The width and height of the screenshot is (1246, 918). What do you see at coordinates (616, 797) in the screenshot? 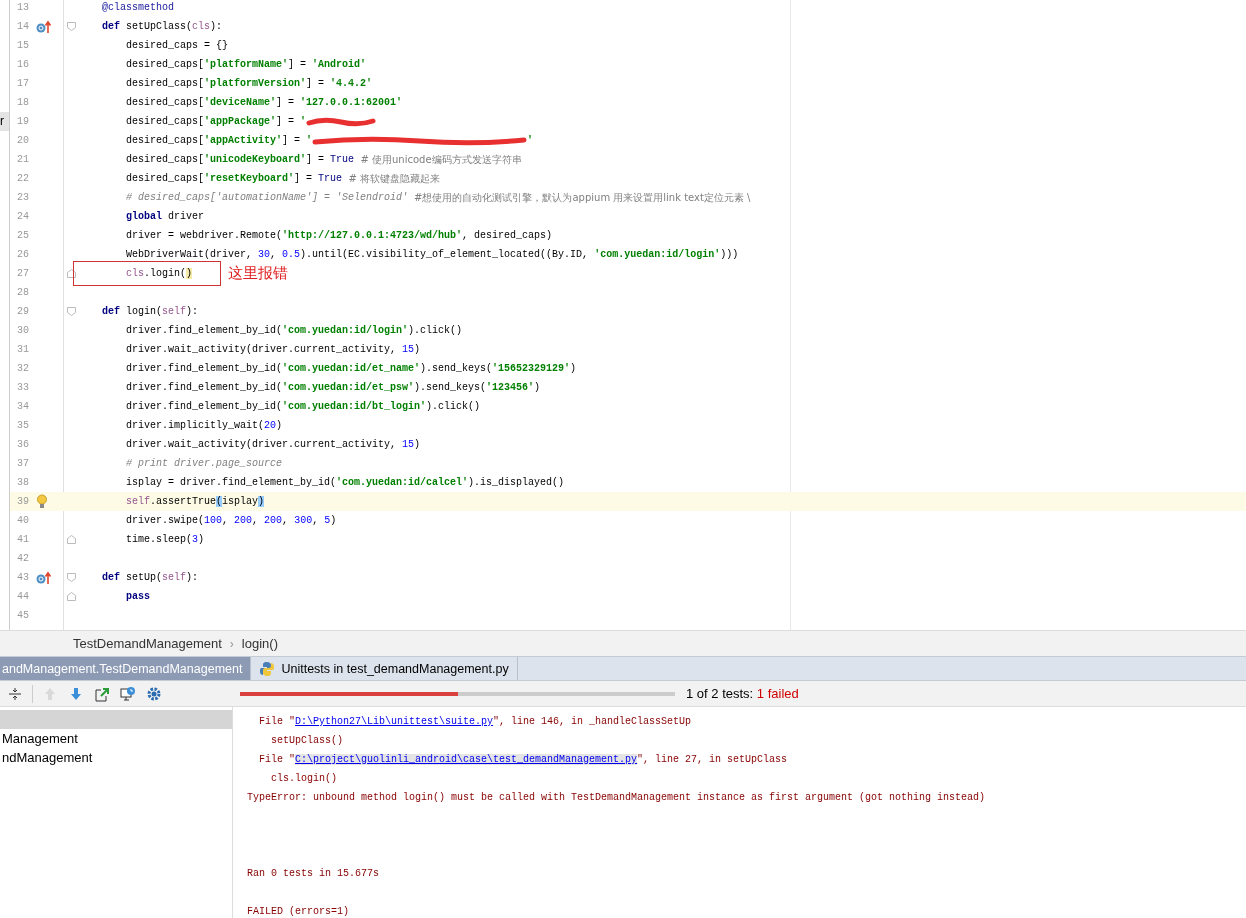
I see `console-line: TypeError: unbound method login() must be called with TestDemandManagement instance as first argument (got nothing instead)` at bounding box center [616, 797].